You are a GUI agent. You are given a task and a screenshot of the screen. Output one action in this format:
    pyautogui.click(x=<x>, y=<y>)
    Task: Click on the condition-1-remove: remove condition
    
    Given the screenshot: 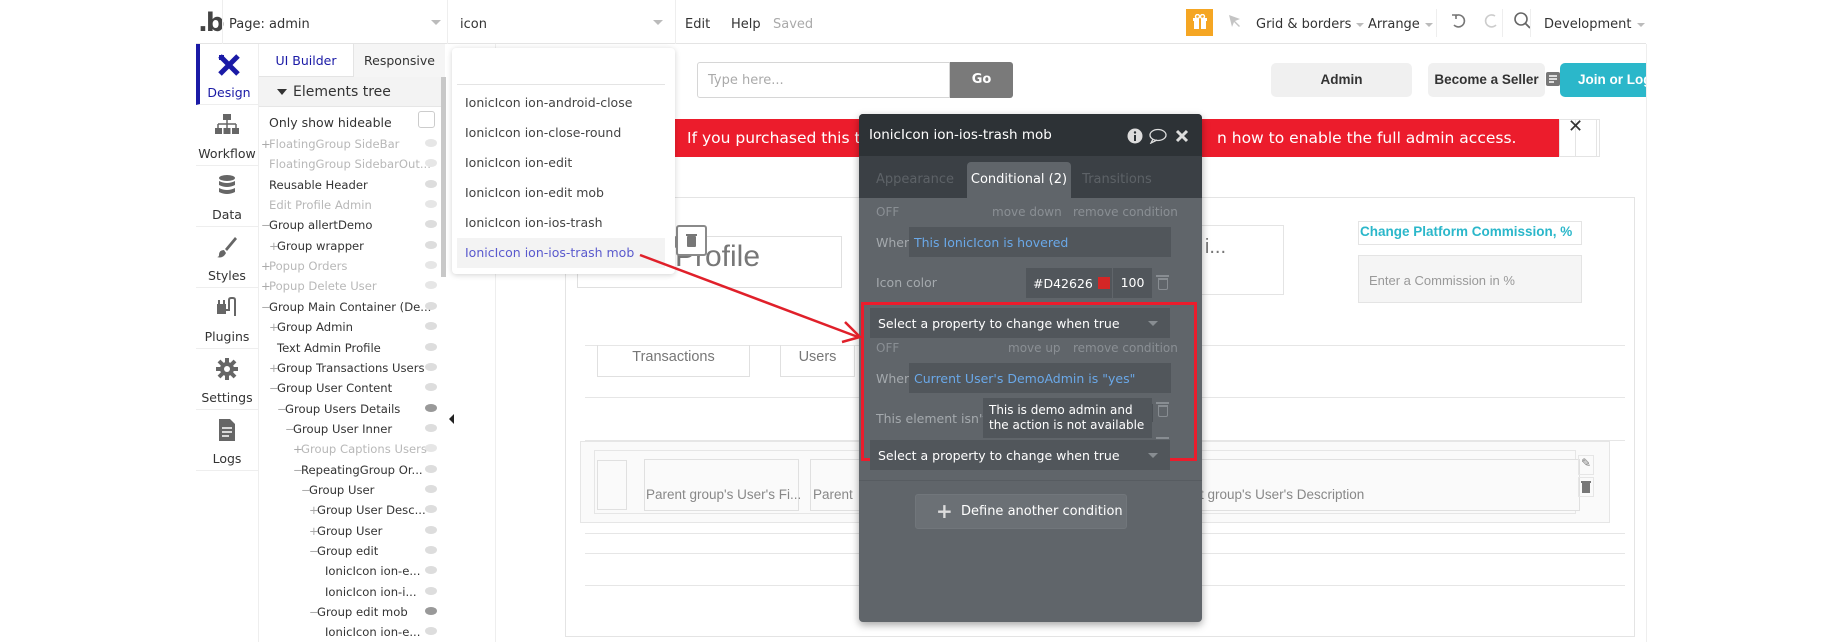 What is the action you would take?
    pyautogui.click(x=1125, y=212)
    